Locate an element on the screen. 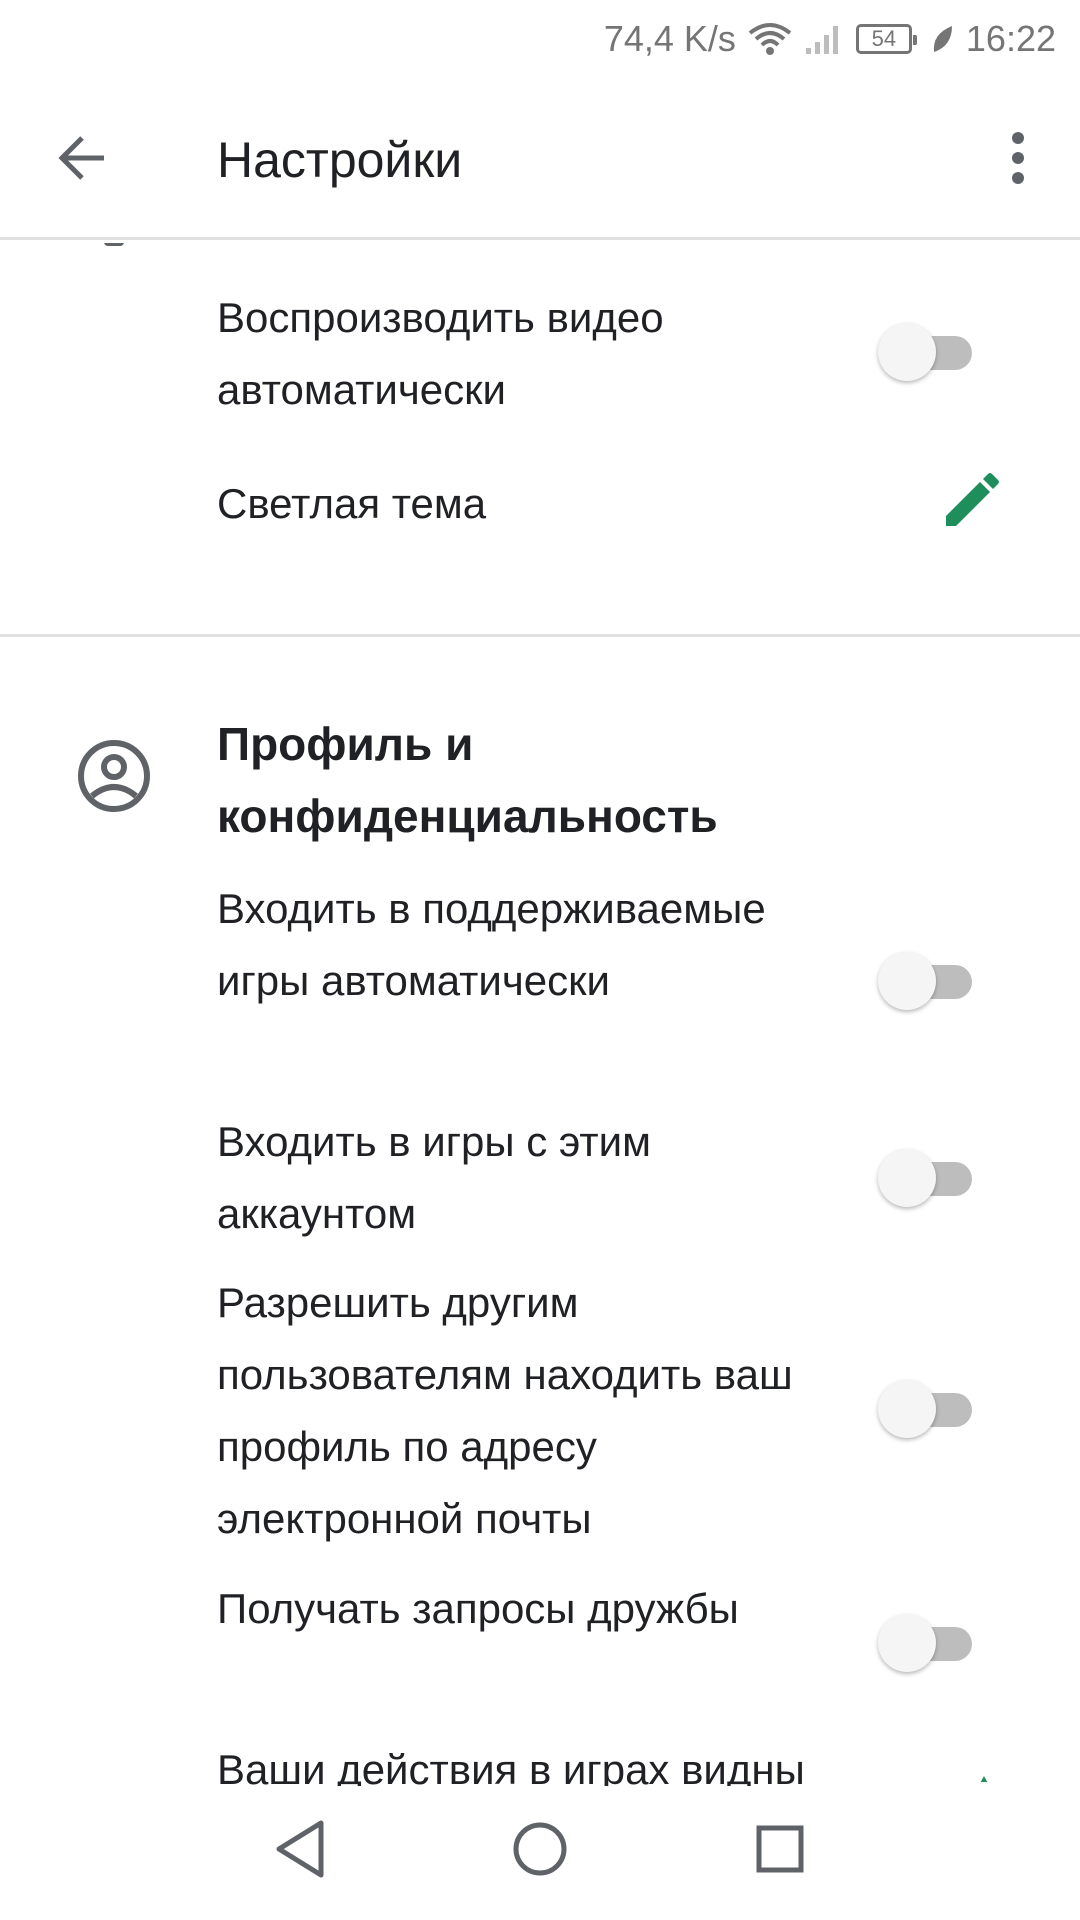  autoplay-video-toggle is located at coordinates (927, 352).